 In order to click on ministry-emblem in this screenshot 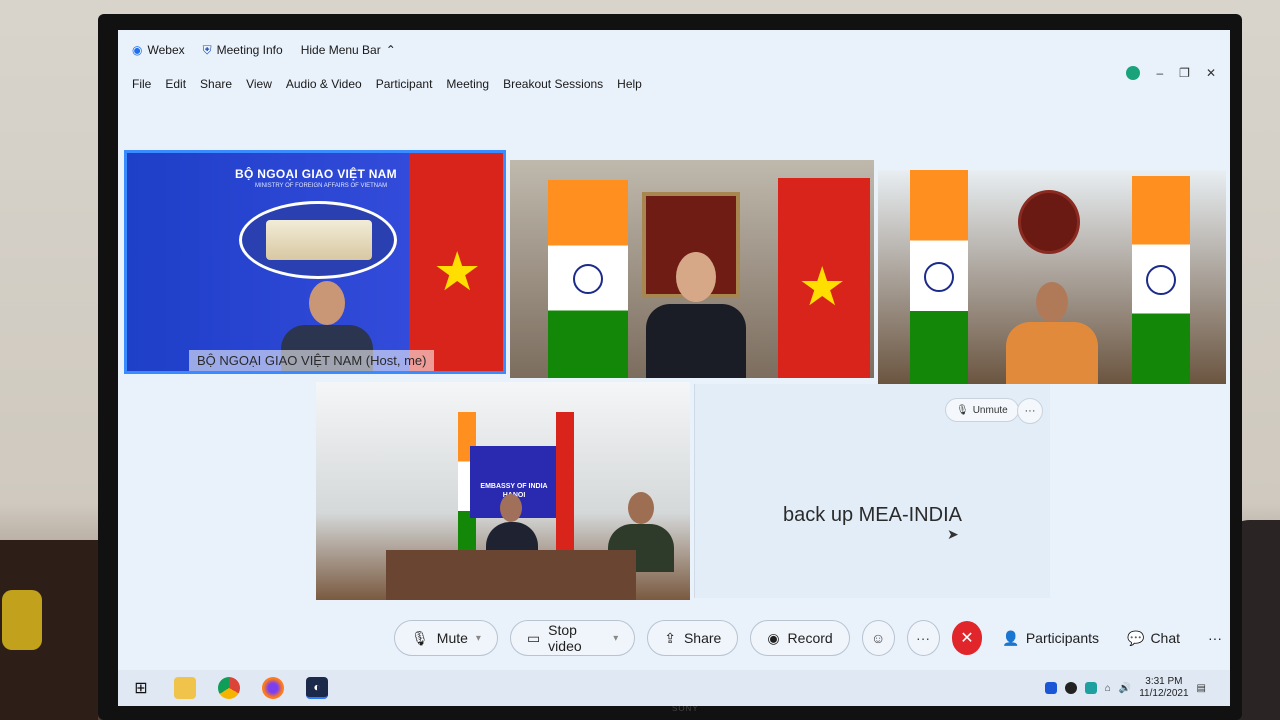, I will do `click(318, 240)`.